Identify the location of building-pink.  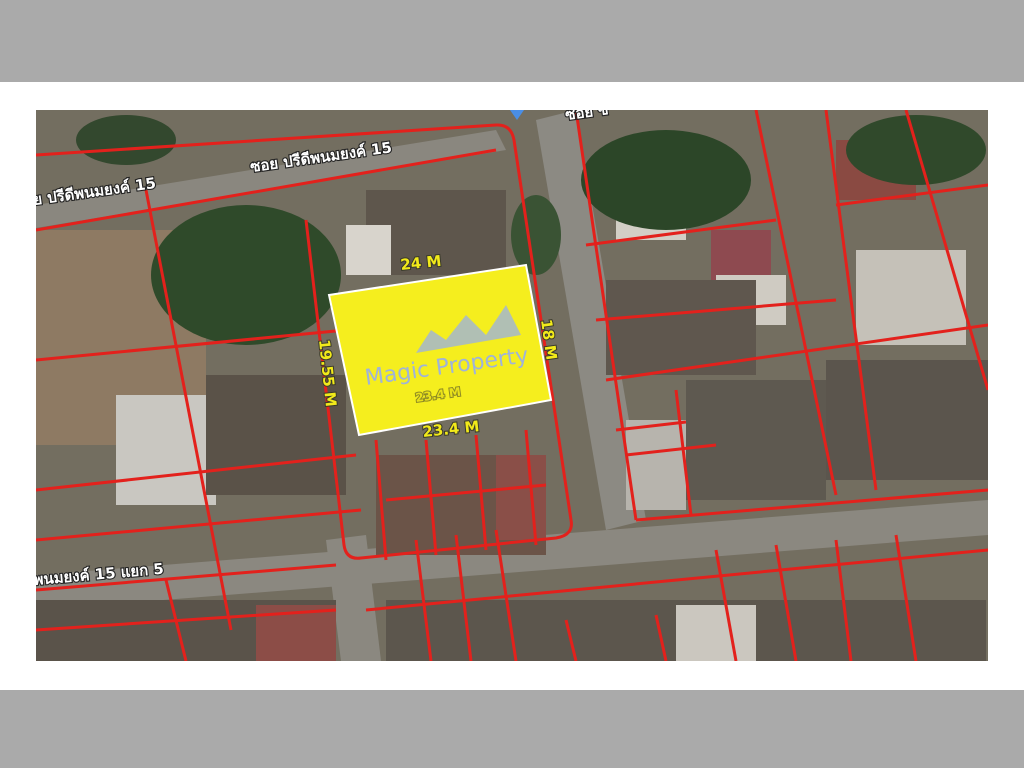
(741, 255).